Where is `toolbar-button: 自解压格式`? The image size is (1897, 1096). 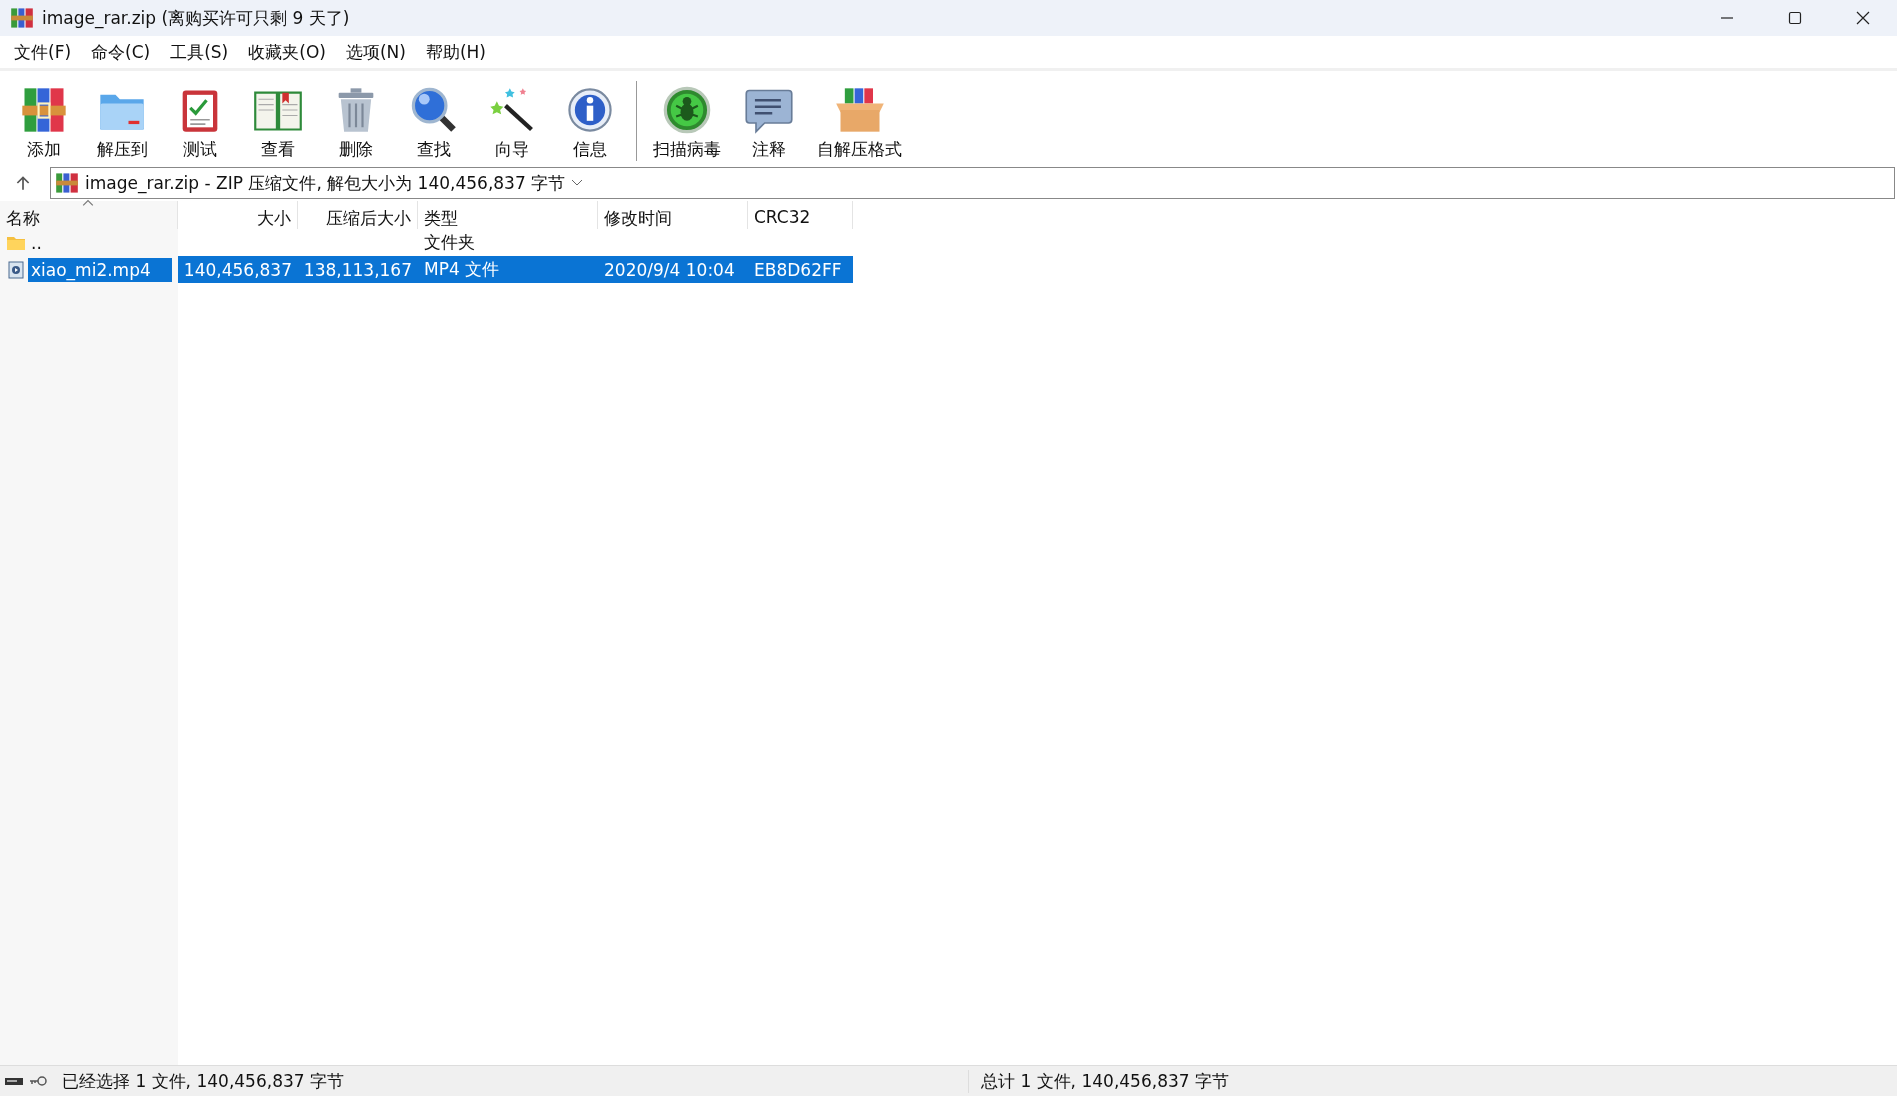 toolbar-button: 自解压格式 is located at coordinates (859, 122).